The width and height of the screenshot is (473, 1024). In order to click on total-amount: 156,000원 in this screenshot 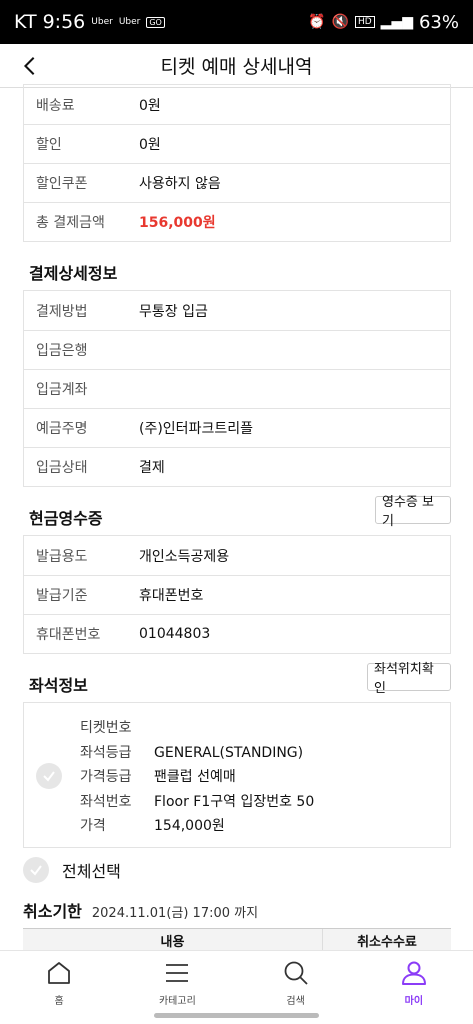, I will do `click(177, 223)`.